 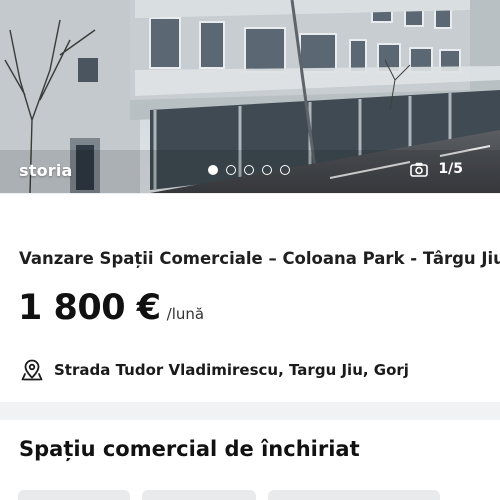 I want to click on storia-logo: storia, so click(x=46, y=170).